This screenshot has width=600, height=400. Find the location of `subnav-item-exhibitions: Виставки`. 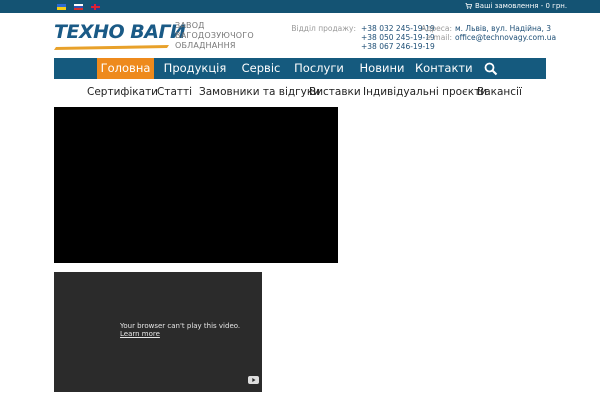

subnav-item-exhibitions: Виставки is located at coordinates (335, 92).